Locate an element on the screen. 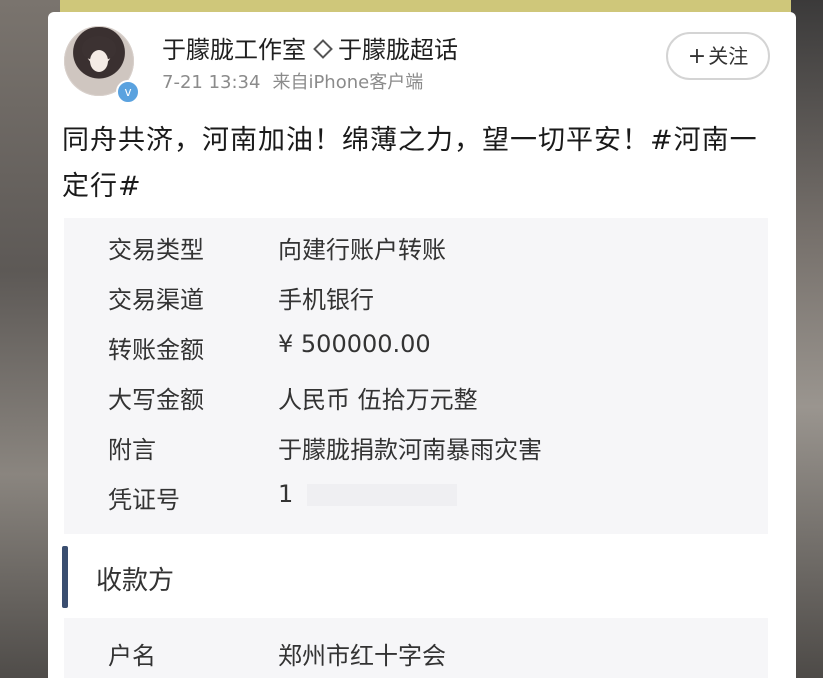 This screenshot has width=823, height=678. tx-value: 向建行账户转账 is located at coordinates (362, 250).